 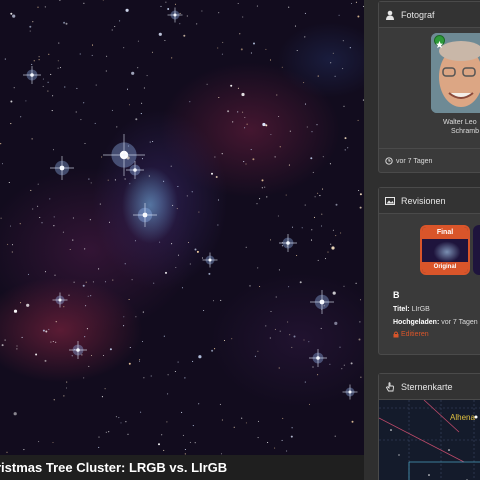 I want to click on revision-thumb-next, so click(x=476, y=250).